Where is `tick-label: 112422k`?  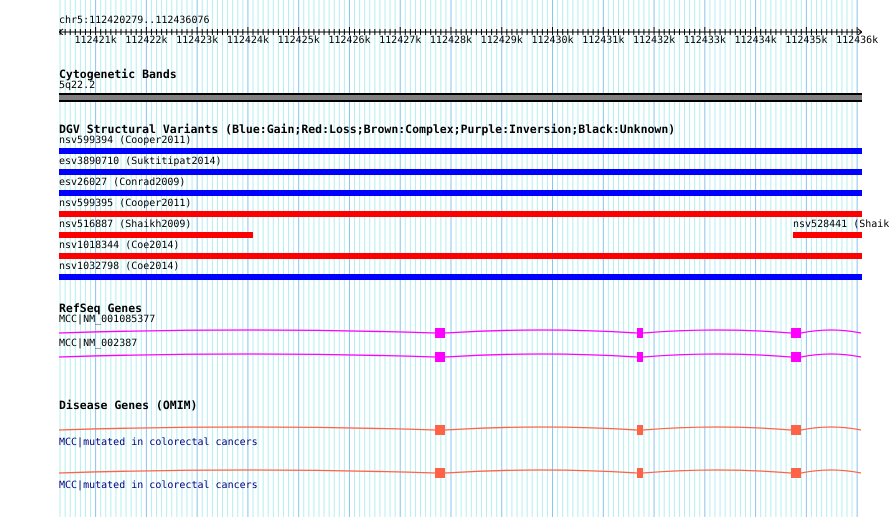 tick-label: 112422k is located at coordinates (146, 41).